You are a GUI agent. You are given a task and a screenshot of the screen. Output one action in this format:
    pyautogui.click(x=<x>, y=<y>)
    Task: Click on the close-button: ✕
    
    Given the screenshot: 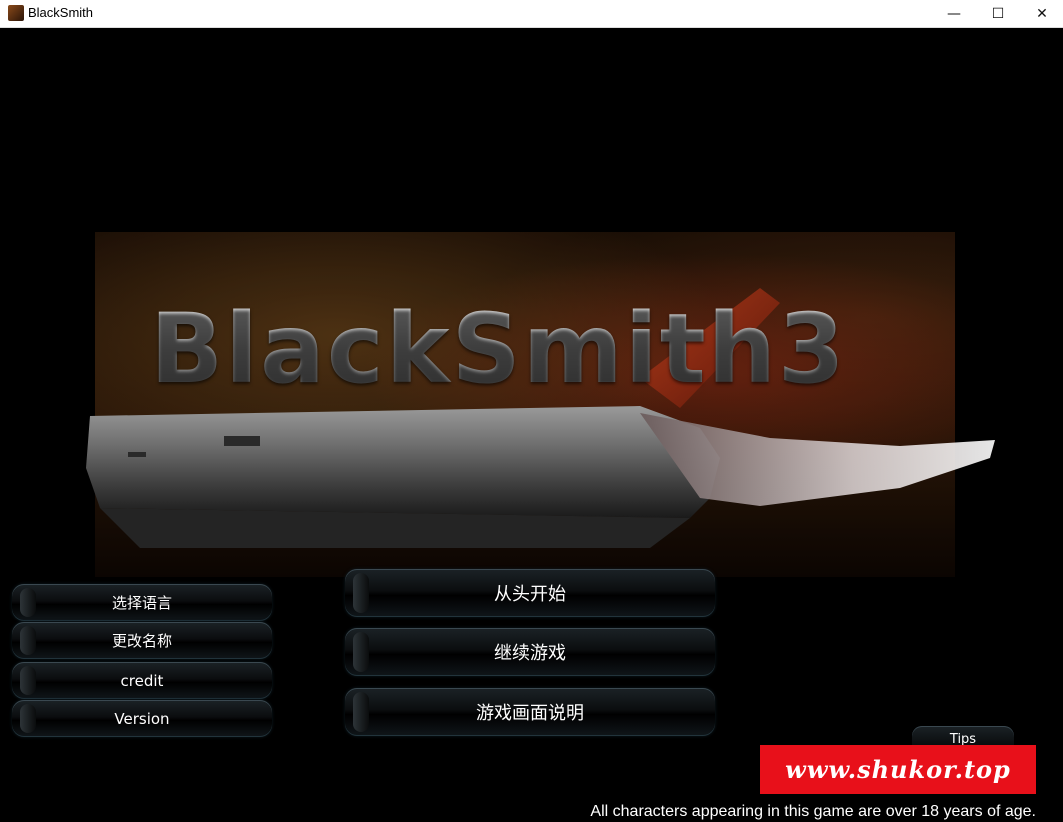 What is the action you would take?
    pyautogui.click(x=1041, y=13)
    